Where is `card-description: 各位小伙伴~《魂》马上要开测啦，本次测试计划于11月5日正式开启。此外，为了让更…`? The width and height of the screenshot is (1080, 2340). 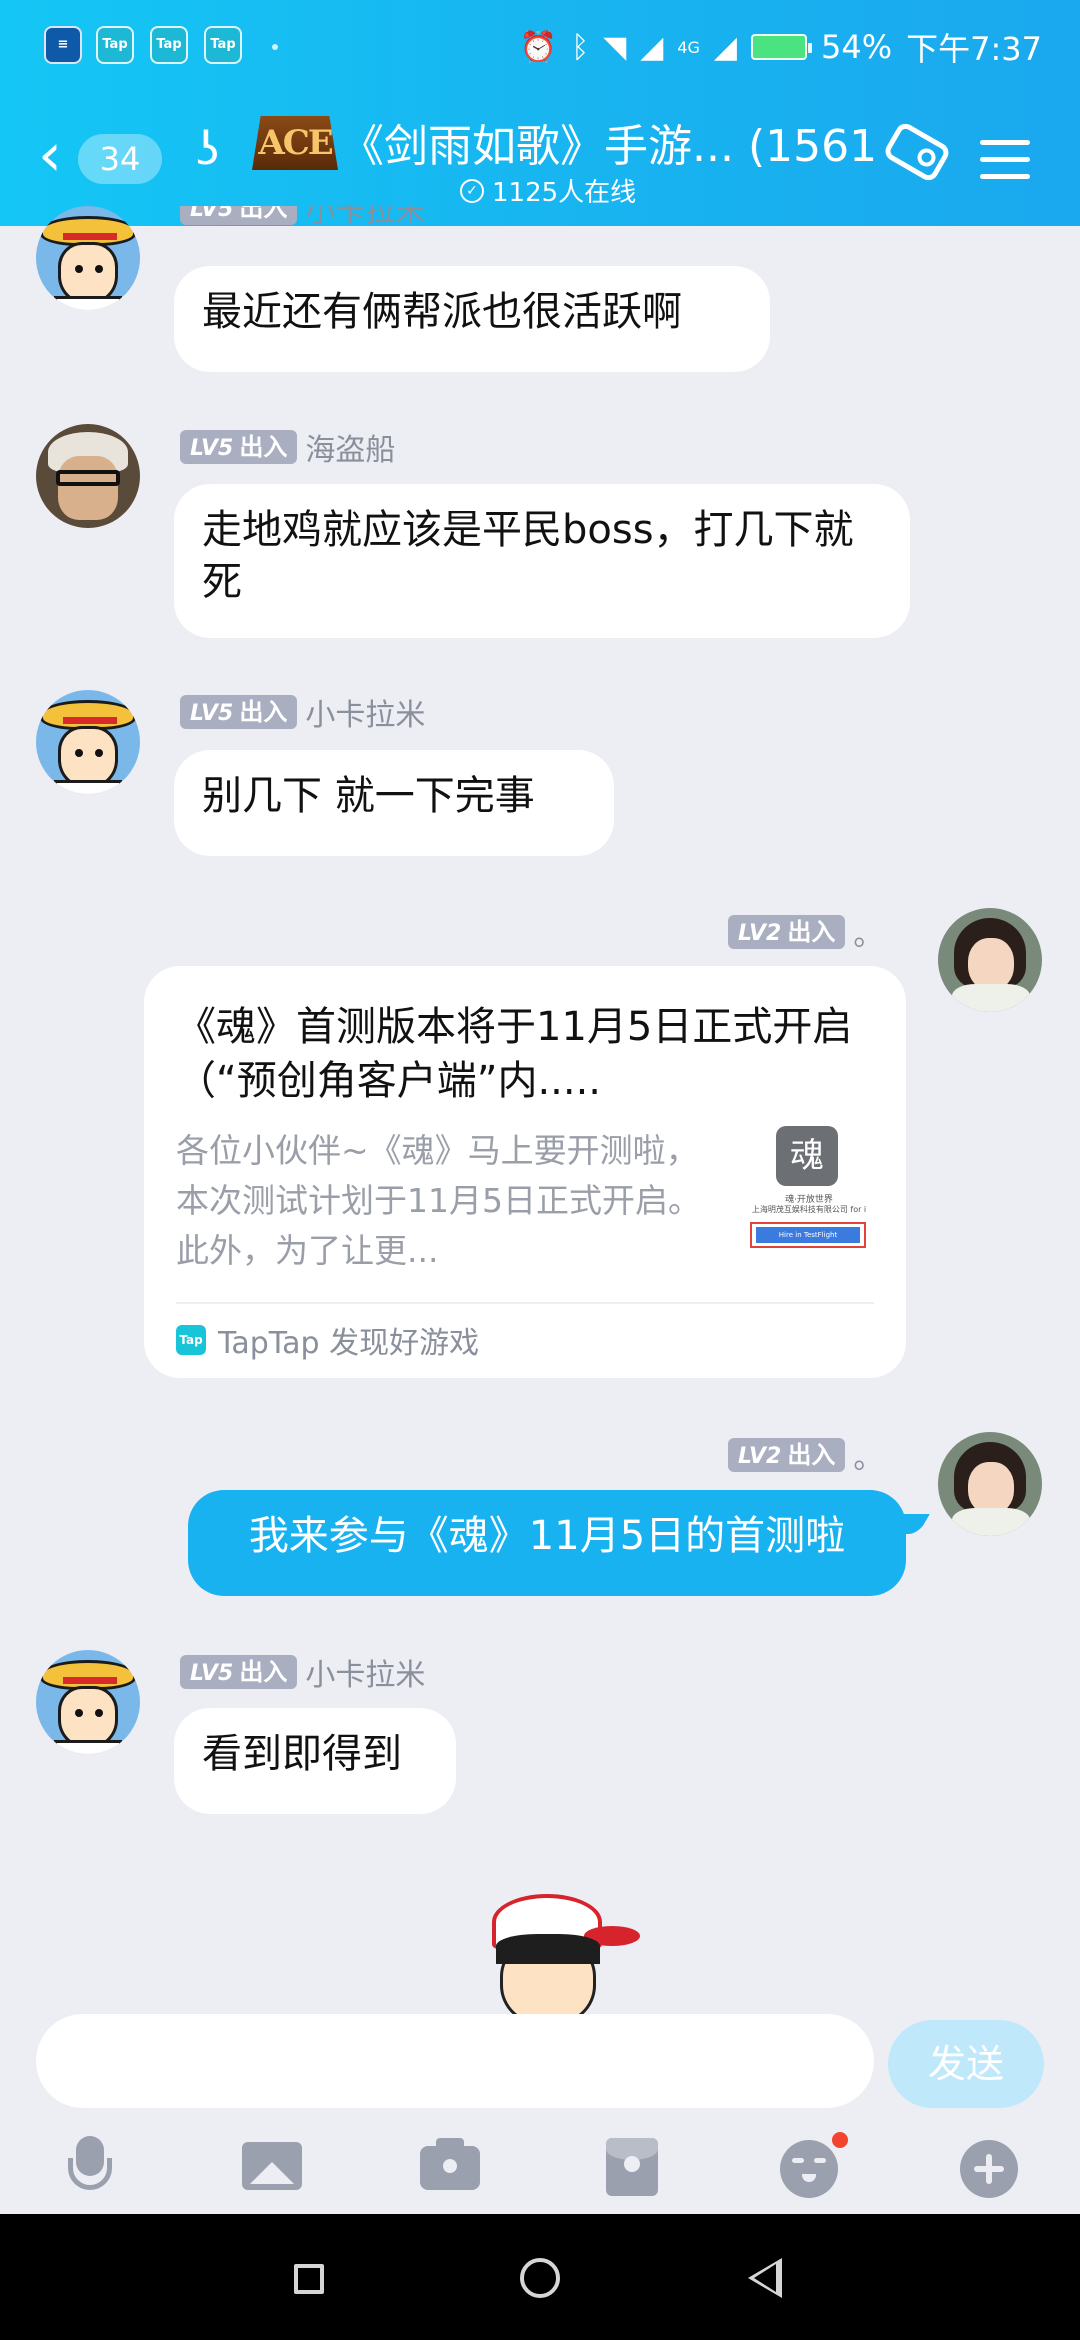 card-description: 各位小伙伴~《魂》马上要开测啦，本次测试计划于11月5日正式开启。此外，为了让更… is located at coordinates (438, 1200).